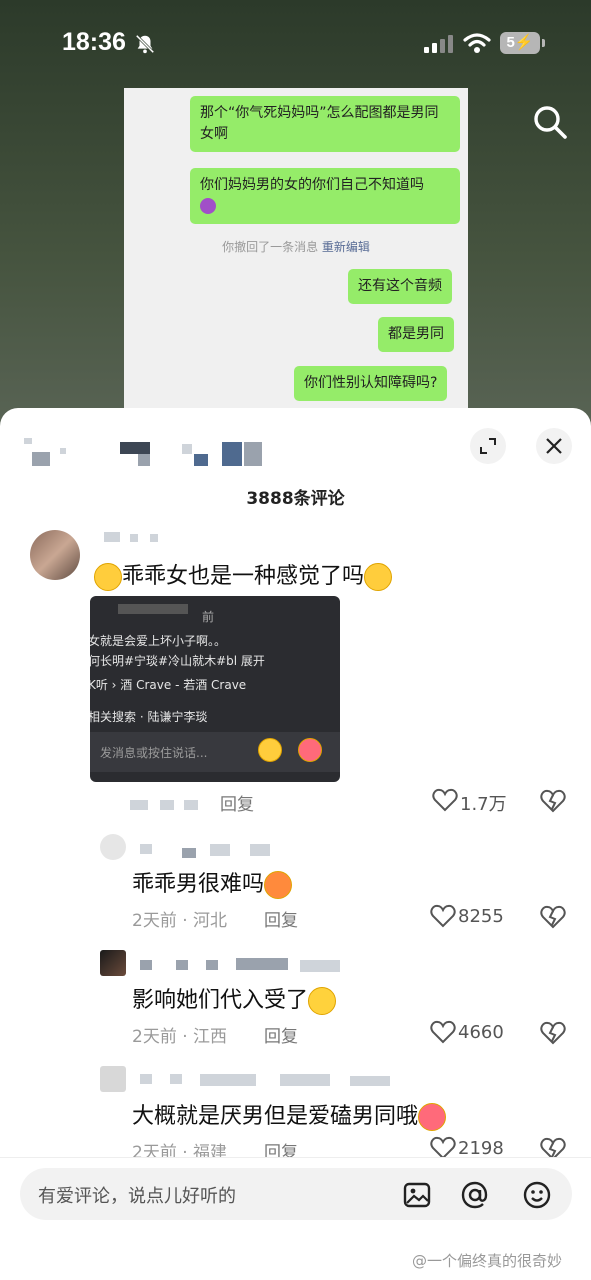 This screenshot has height=1280, width=591. Describe the element at coordinates (312, 185) in the screenshot. I see `chat-bubble-text: 你们妈妈男的女的你们自己不知道吗` at that location.